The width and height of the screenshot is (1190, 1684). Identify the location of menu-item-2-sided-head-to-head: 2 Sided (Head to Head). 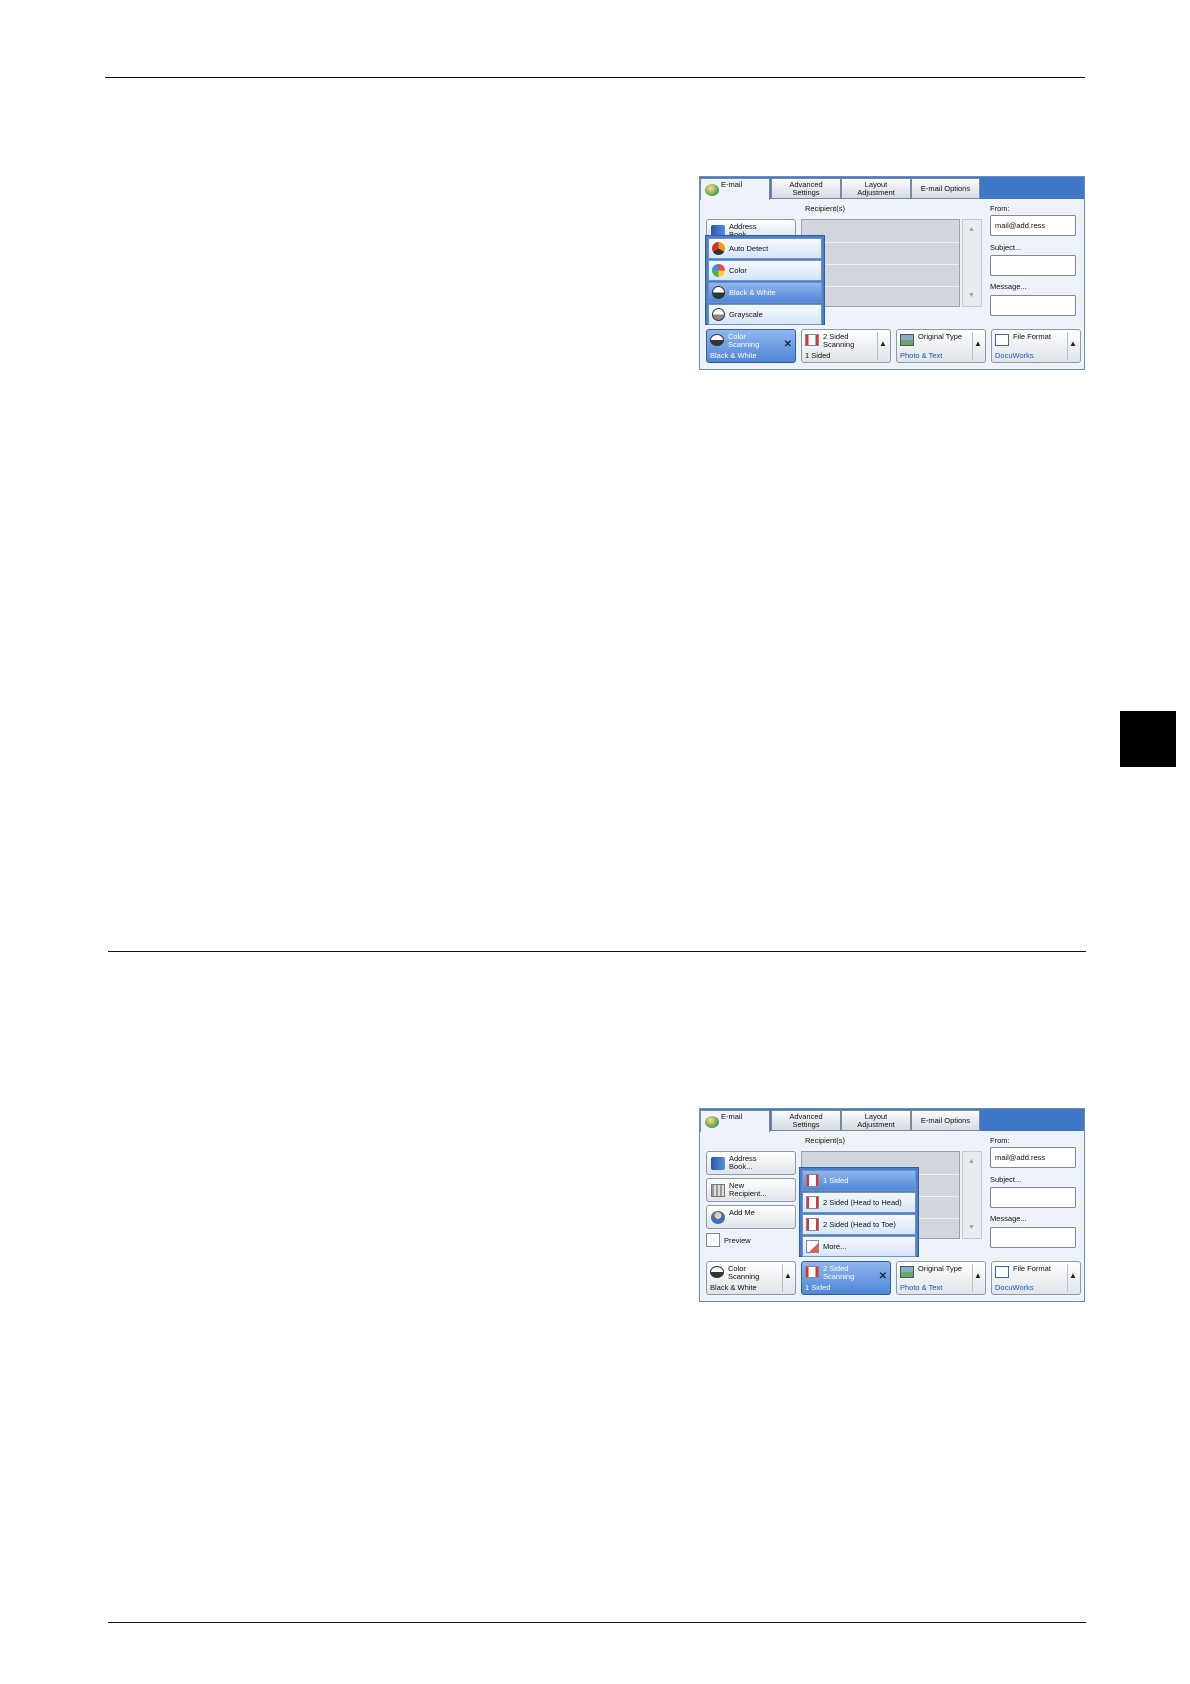
(859, 1202).